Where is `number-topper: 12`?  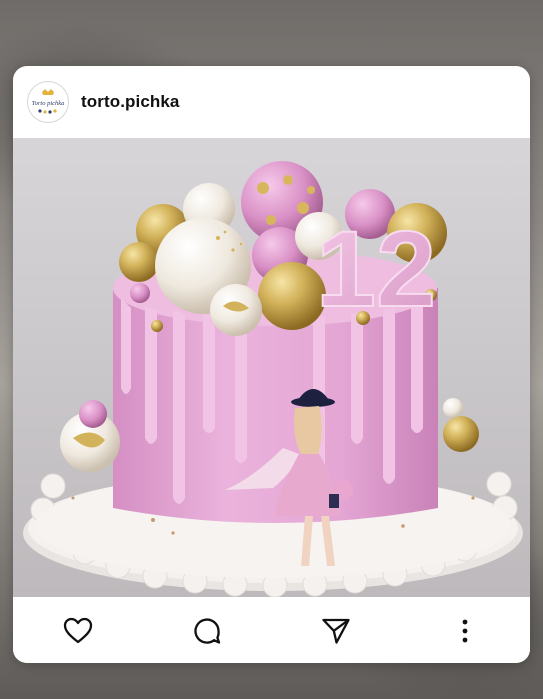 number-topper: 12 is located at coordinates (376, 268).